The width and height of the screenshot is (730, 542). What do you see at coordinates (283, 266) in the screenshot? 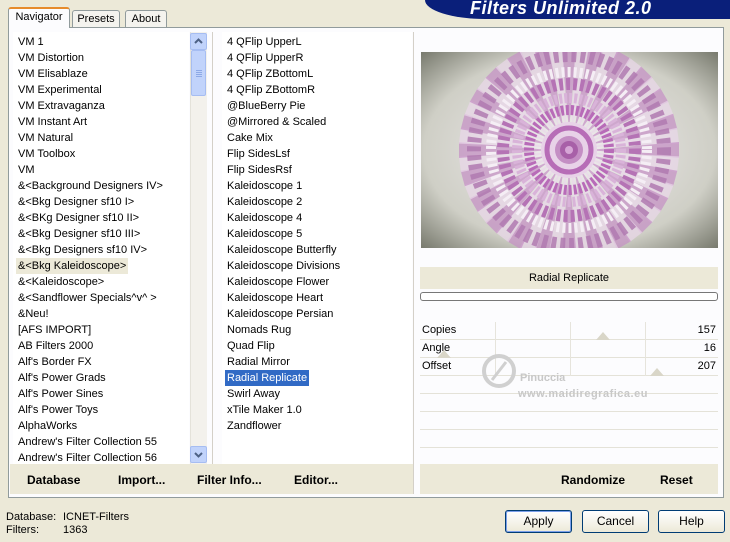
I see `filter-item: Kaleidoscope Divisions` at bounding box center [283, 266].